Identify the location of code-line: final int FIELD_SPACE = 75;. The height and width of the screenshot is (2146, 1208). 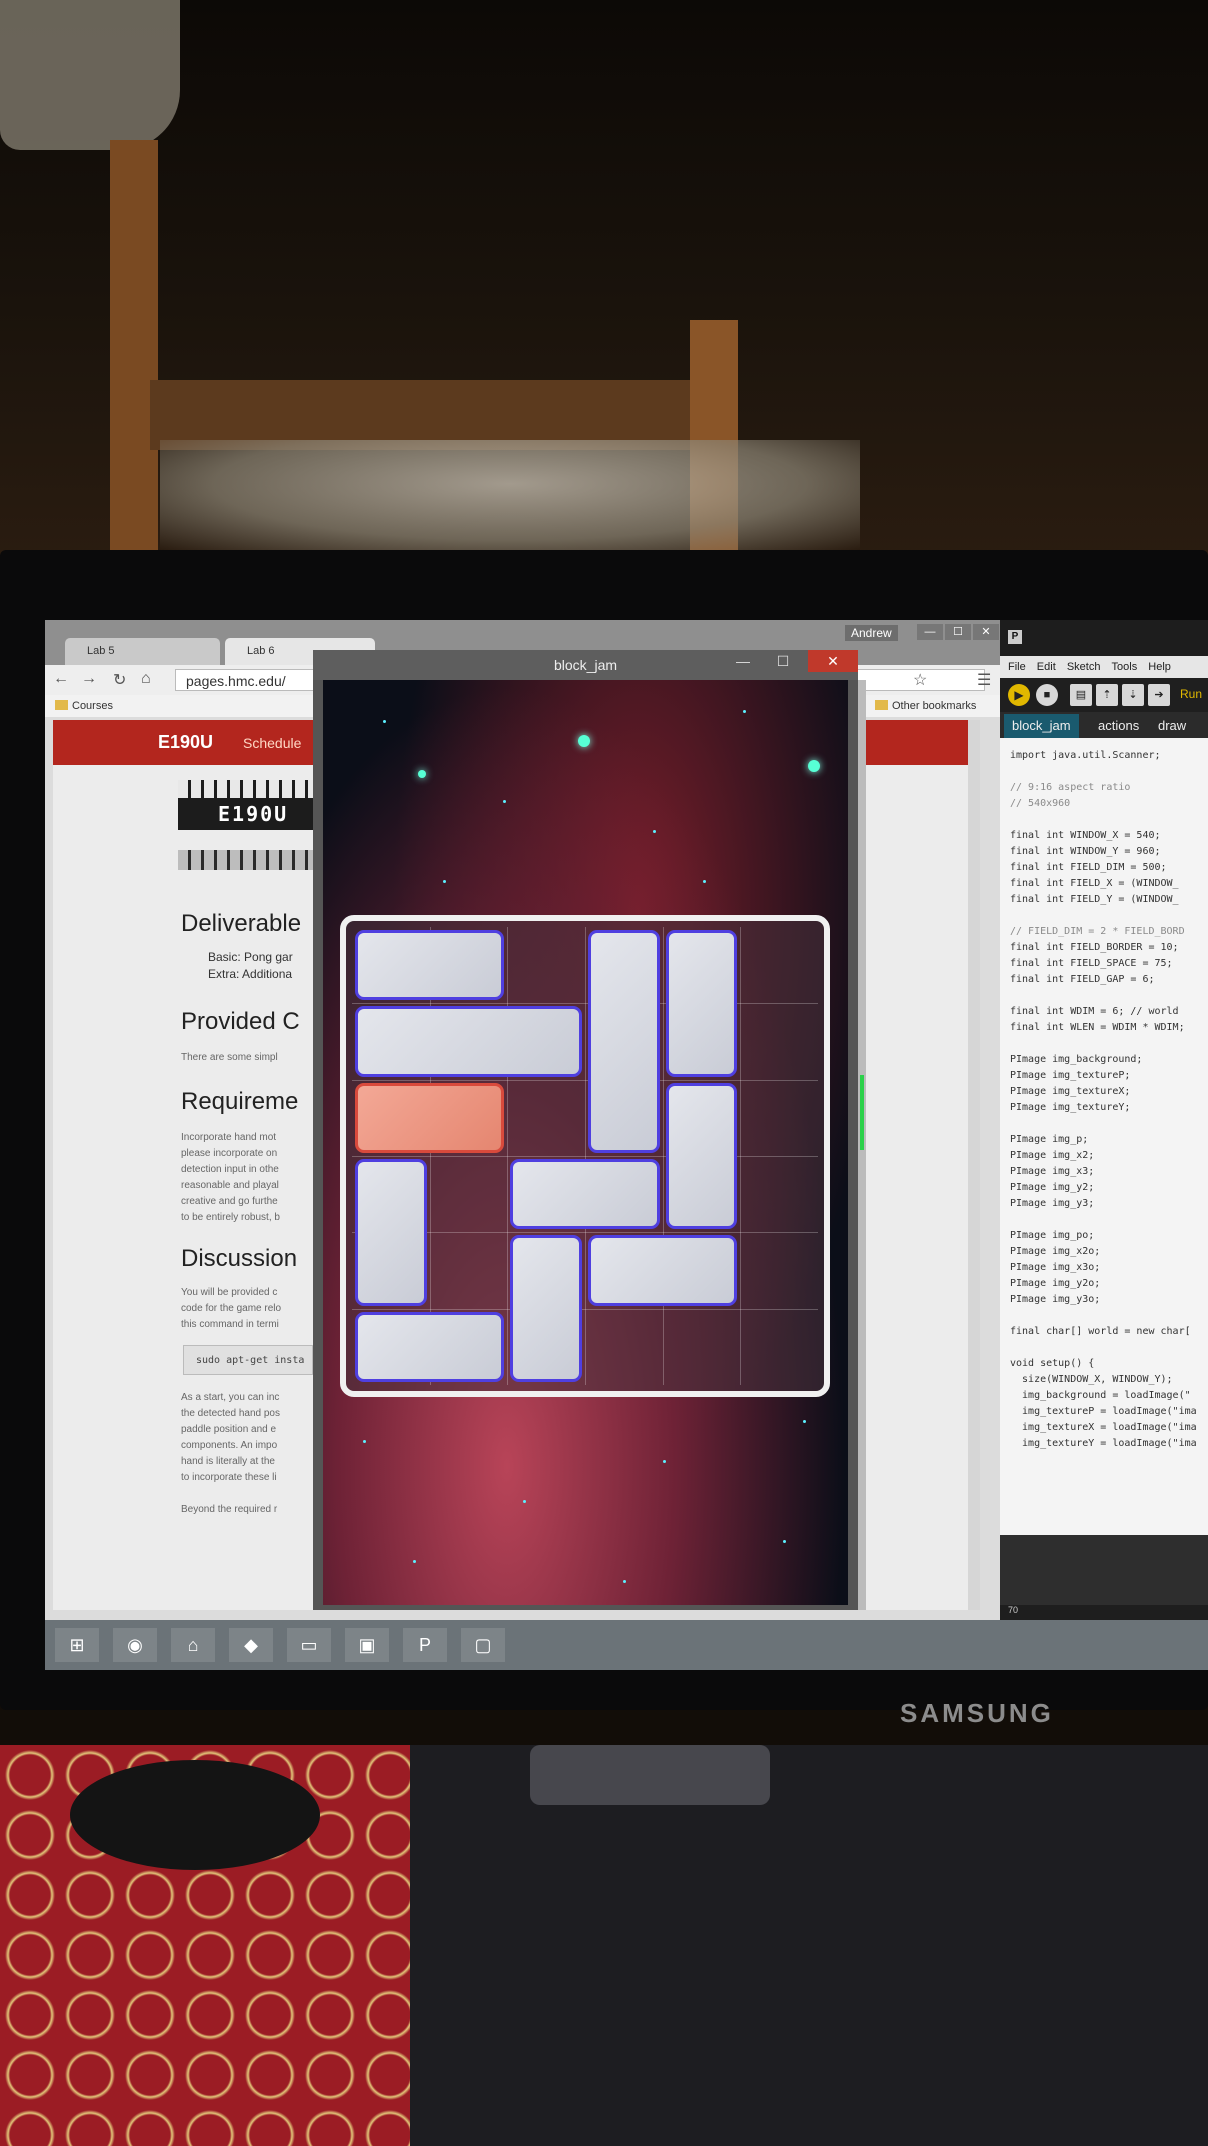
(1091, 963).